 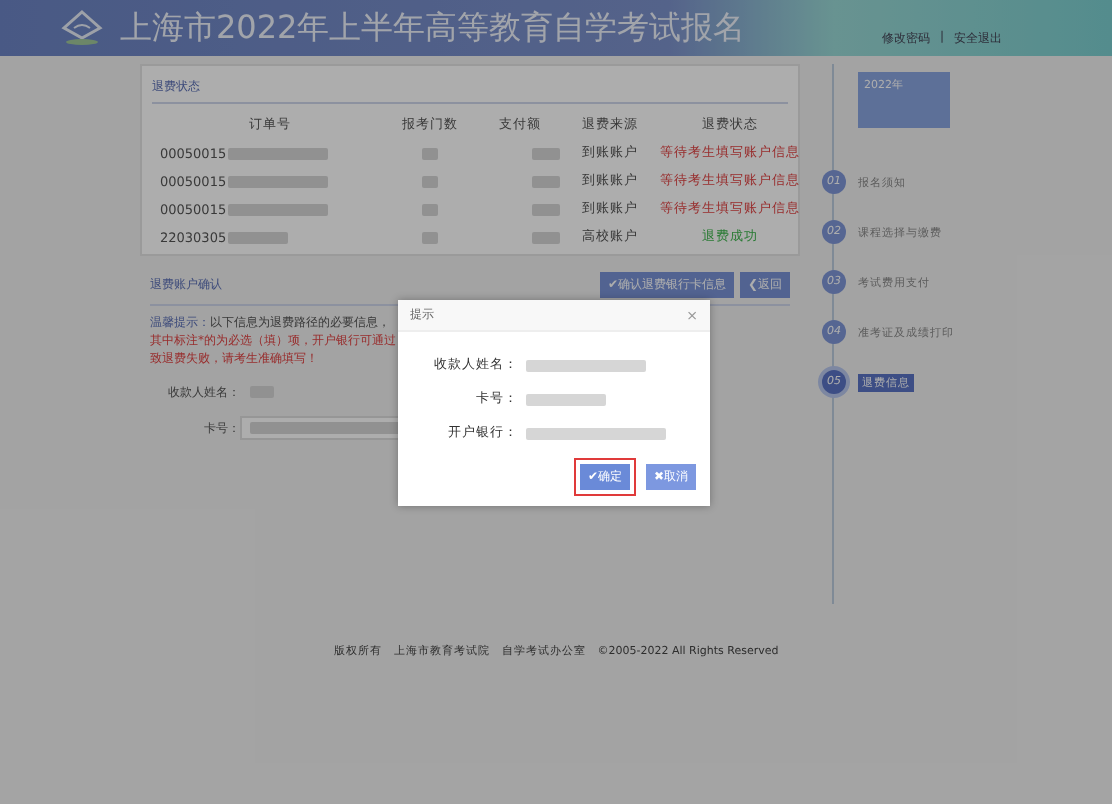 I want to click on page-title: 上海市2022年上半年高等教育自学考试报名, so click(x=433, y=28).